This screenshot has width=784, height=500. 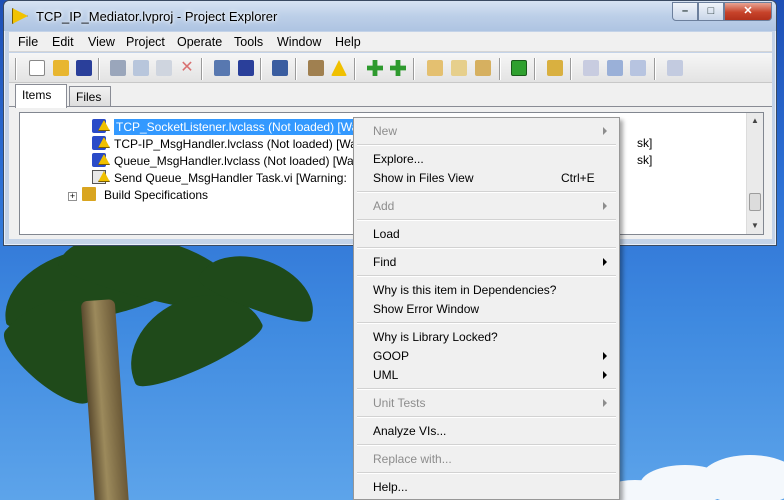 What do you see at coordinates (459, 68) in the screenshot?
I see `expand-icon` at bounding box center [459, 68].